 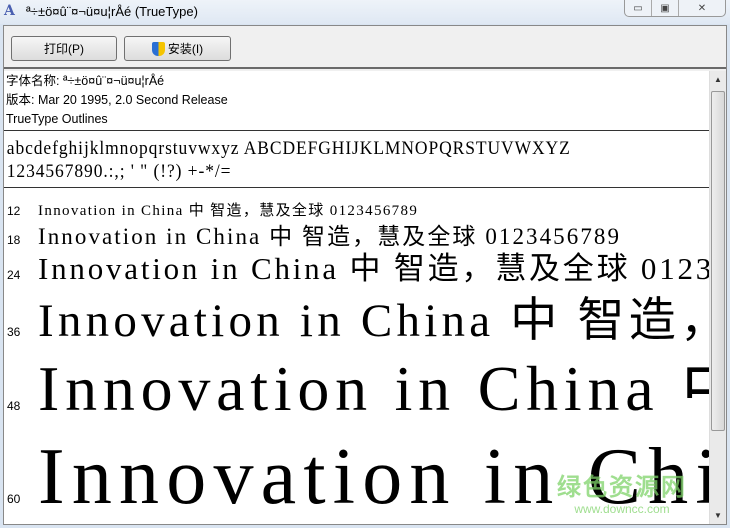 I want to click on shield-icon, so click(x=158, y=48).